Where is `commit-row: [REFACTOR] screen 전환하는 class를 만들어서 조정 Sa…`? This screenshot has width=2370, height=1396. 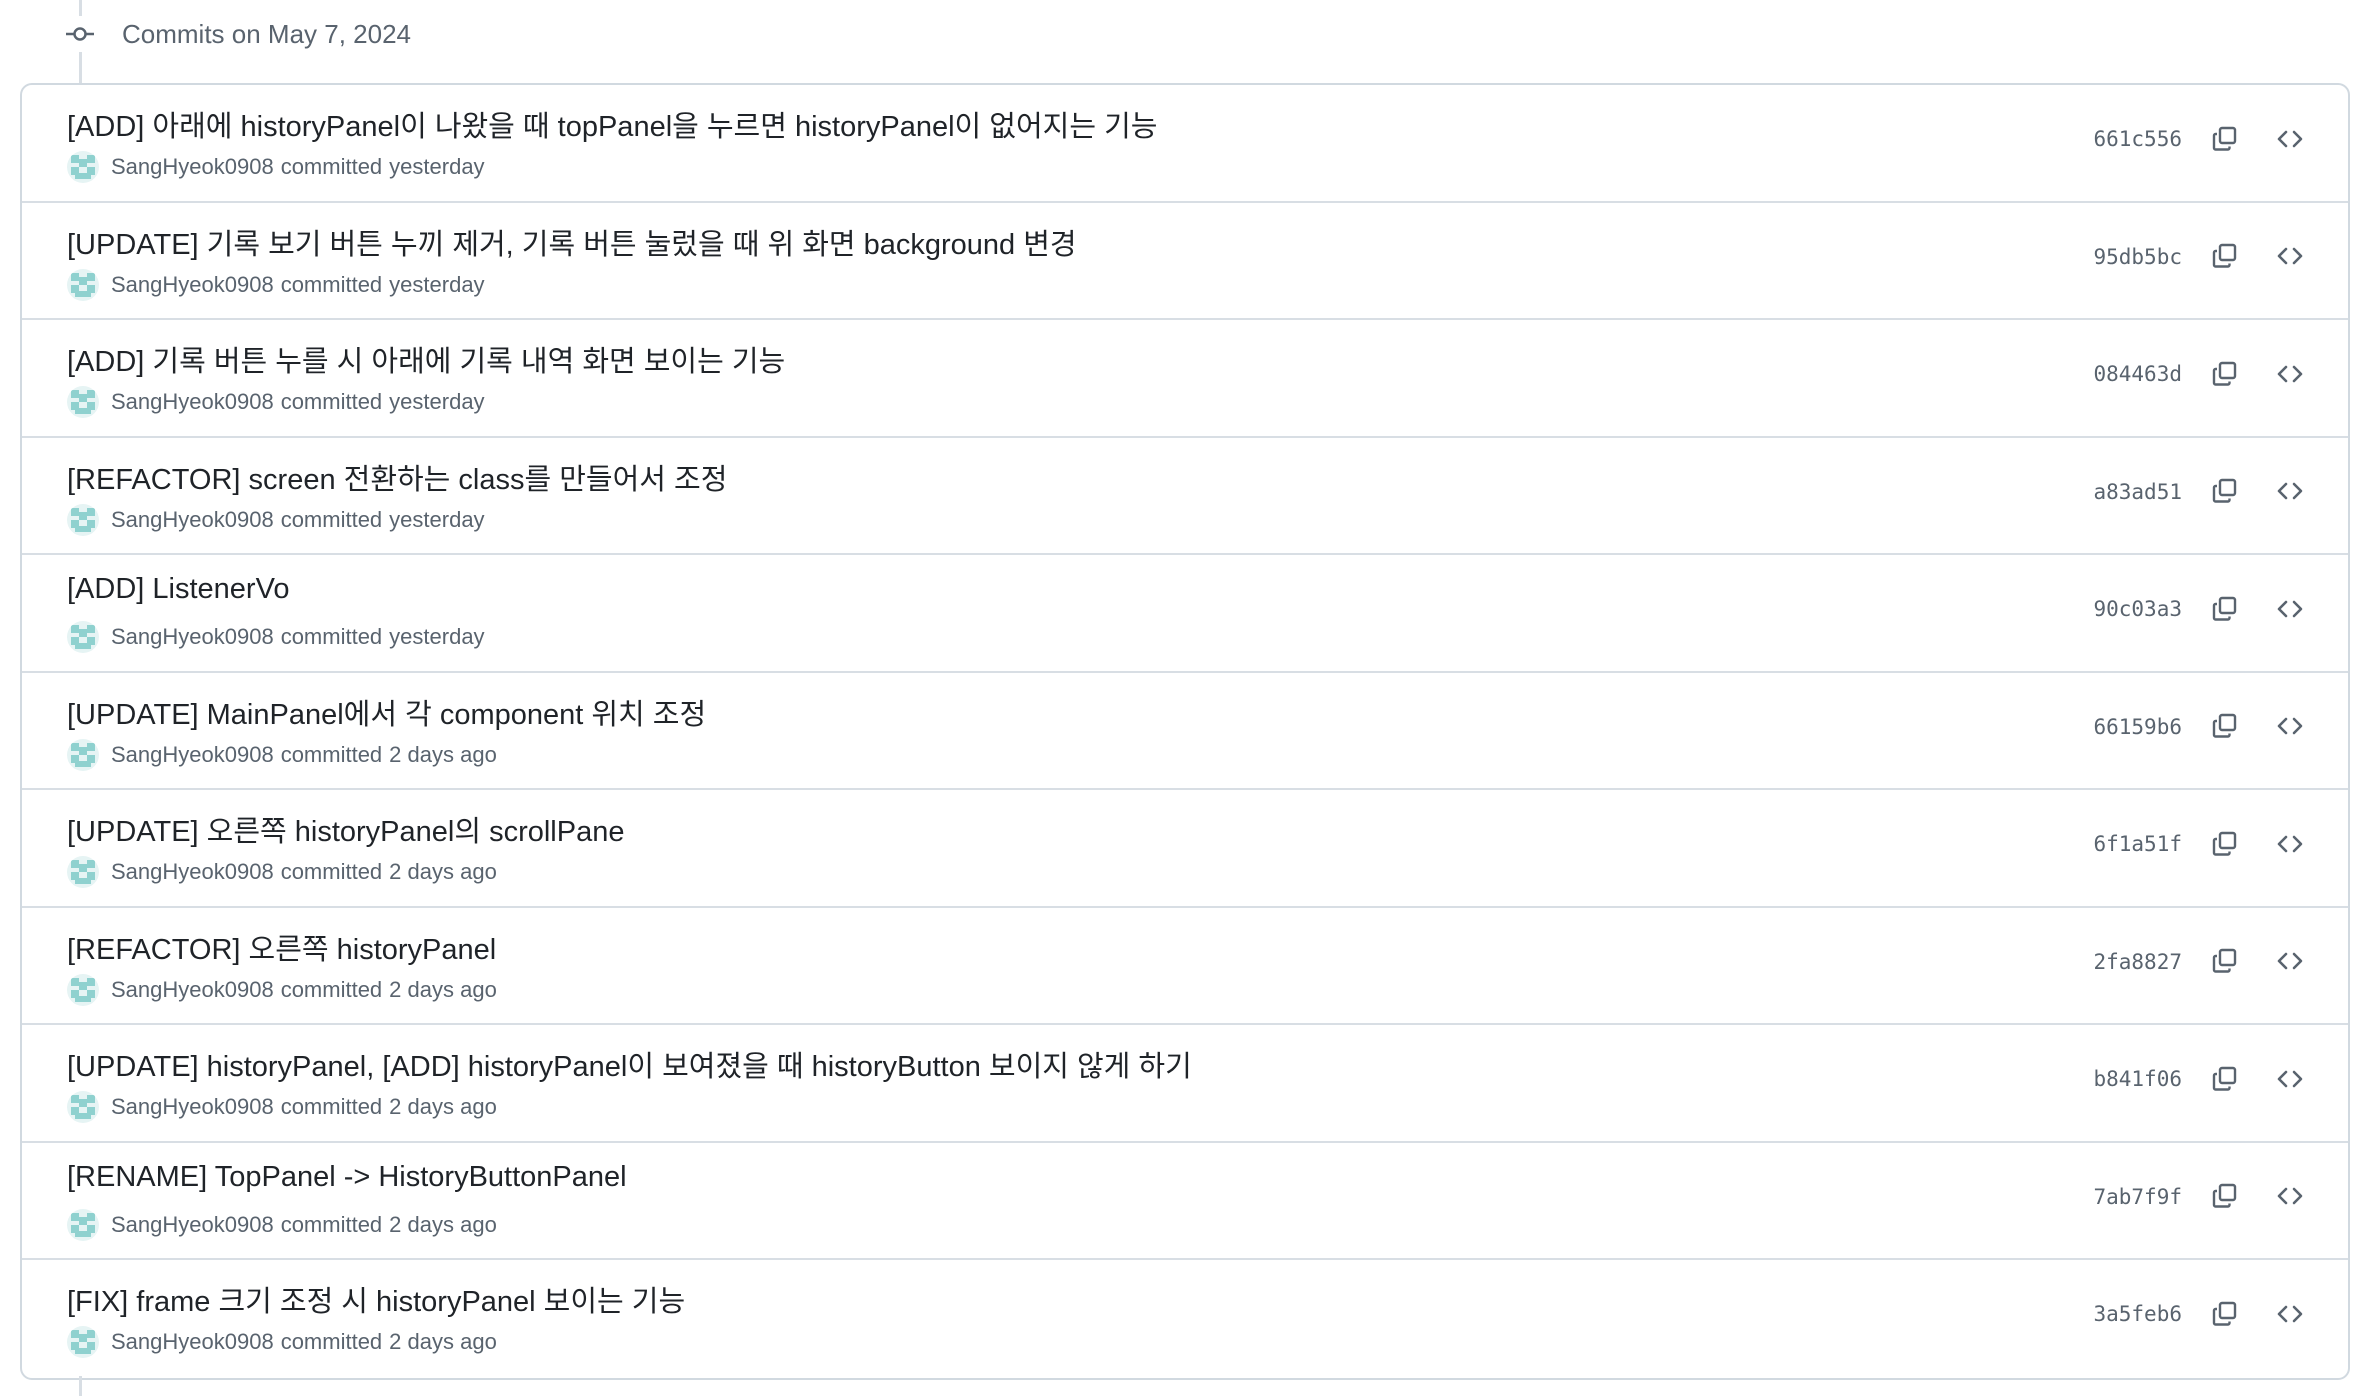 commit-row: [REFACTOR] screen 전환하는 class를 만들어서 조정 Sa… is located at coordinates (1185, 496).